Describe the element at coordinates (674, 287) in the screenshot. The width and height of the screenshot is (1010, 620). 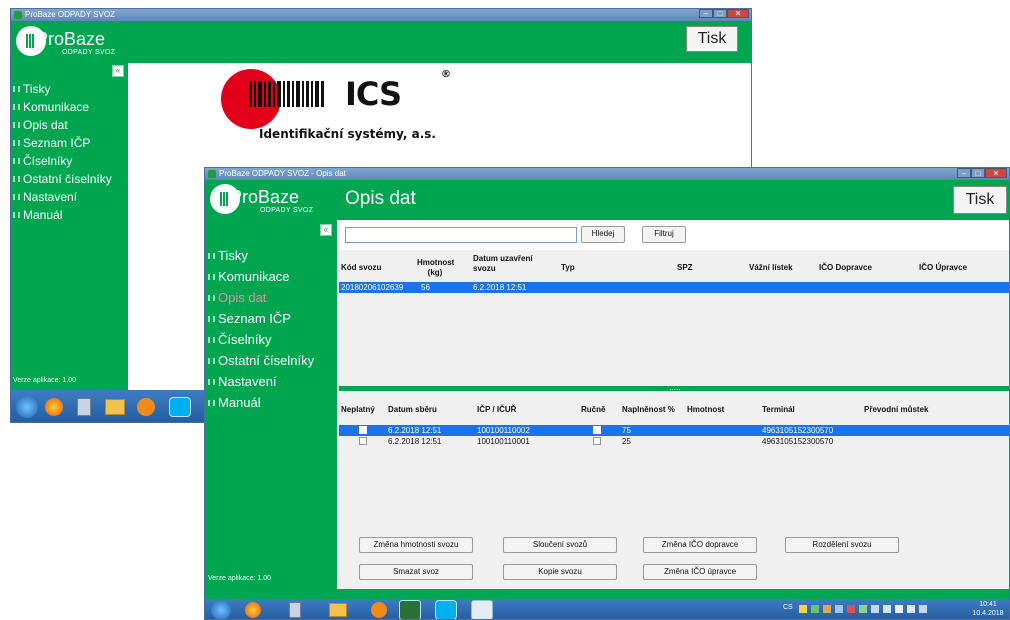
I see `table-row: 20180206102639 56 6.2.2018 12:51` at that location.